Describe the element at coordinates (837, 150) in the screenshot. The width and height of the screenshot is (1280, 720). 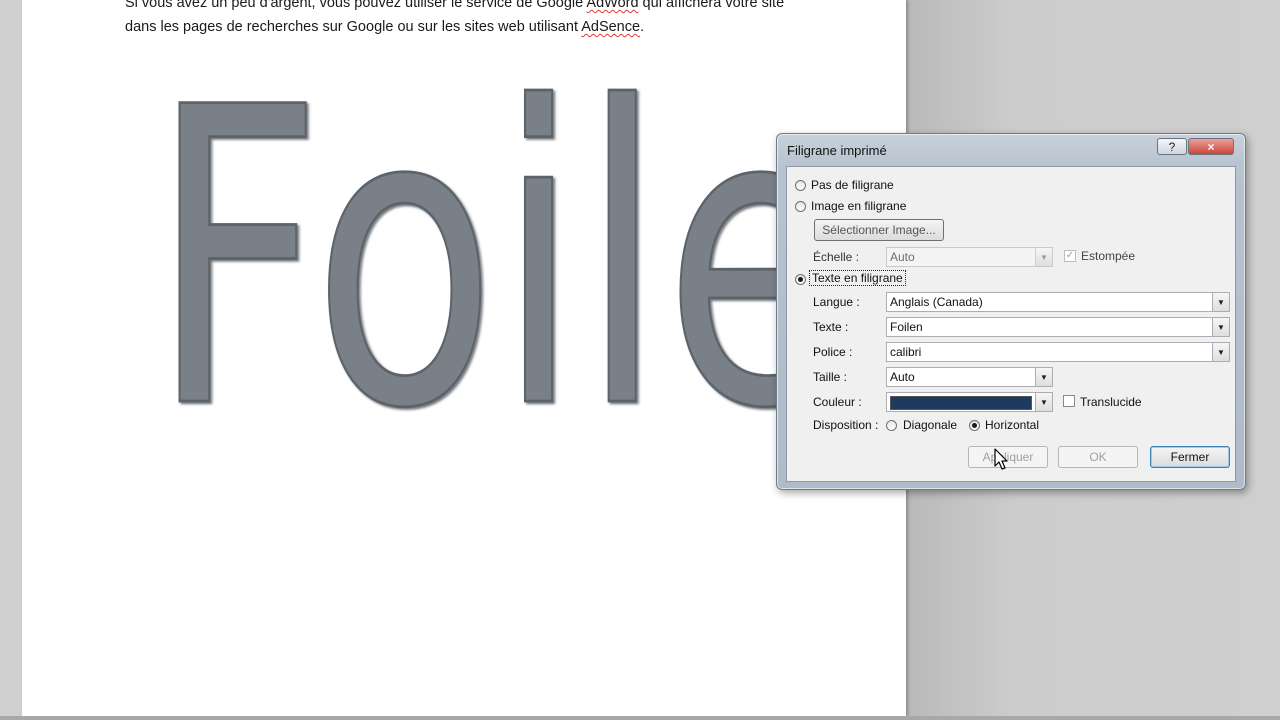
I see `dialog-title: Filigrane imprimé` at that location.